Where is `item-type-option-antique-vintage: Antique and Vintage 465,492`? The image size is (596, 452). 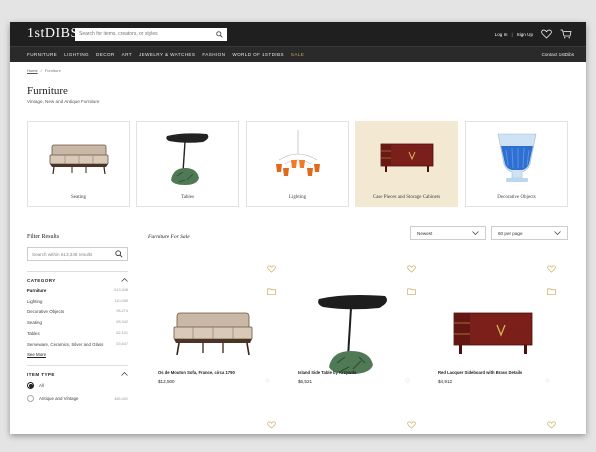
item-type-option-antique-vintage: Antique and Vintage 465,492 is located at coordinates (77, 399).